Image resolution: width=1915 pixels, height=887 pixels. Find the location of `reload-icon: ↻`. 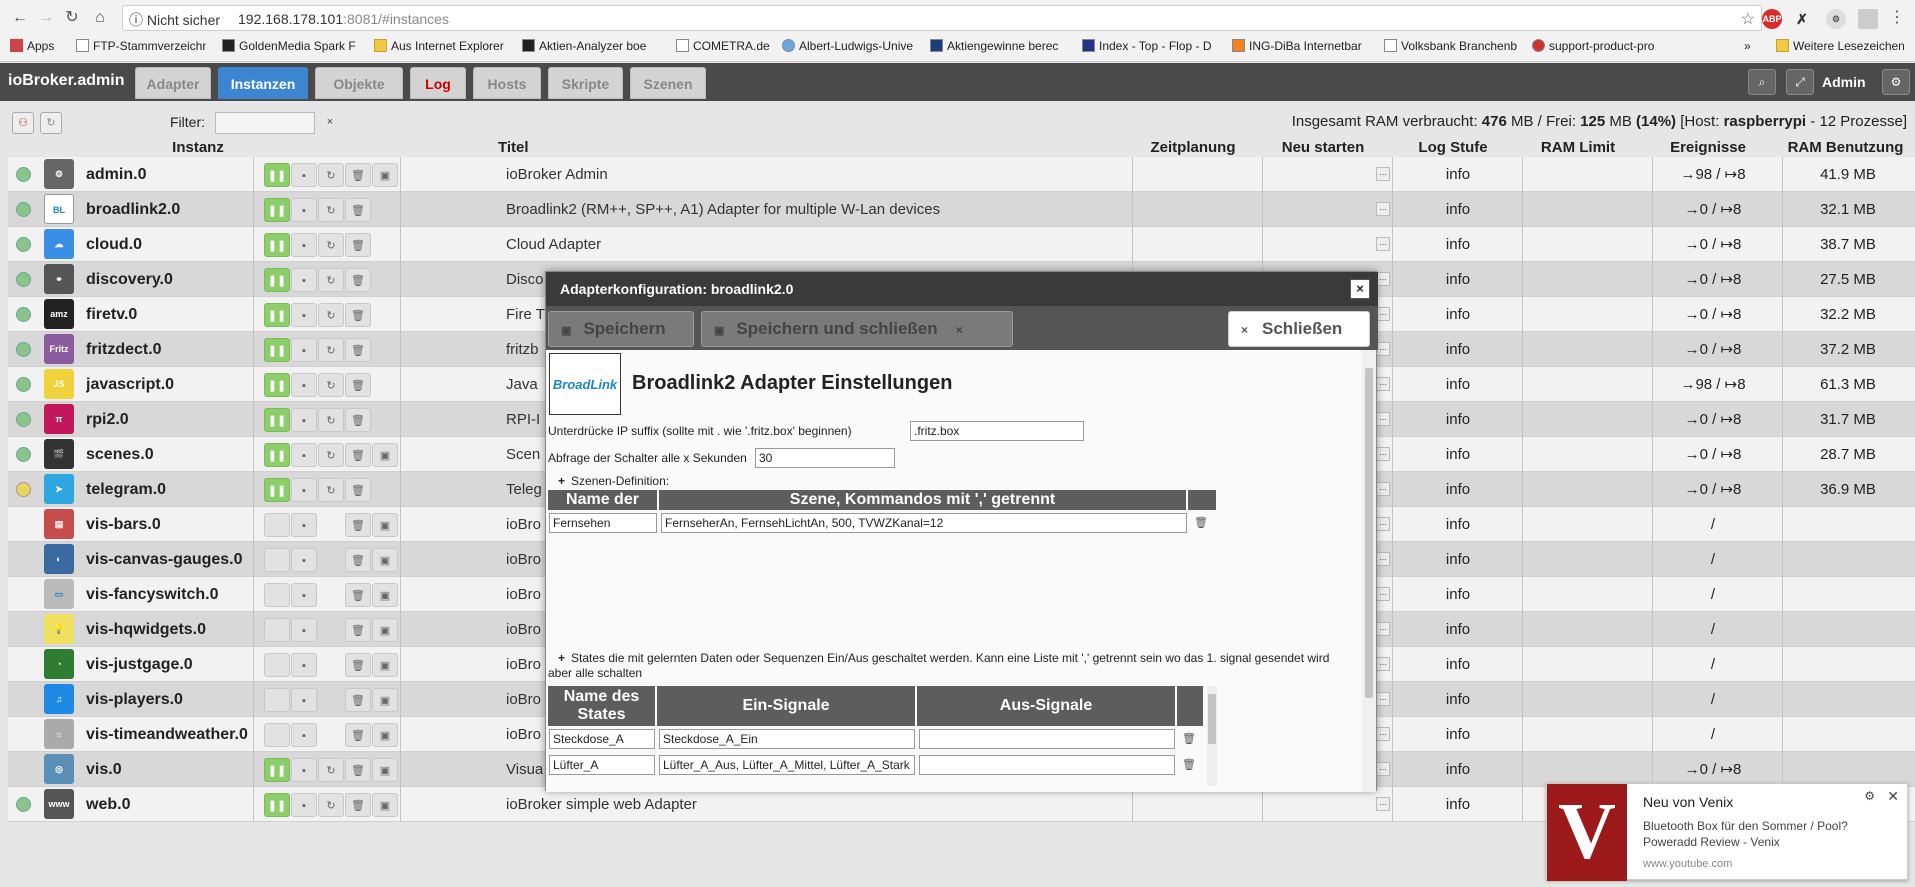

reload-icon: ↻ is located at coordinates (72, 18).